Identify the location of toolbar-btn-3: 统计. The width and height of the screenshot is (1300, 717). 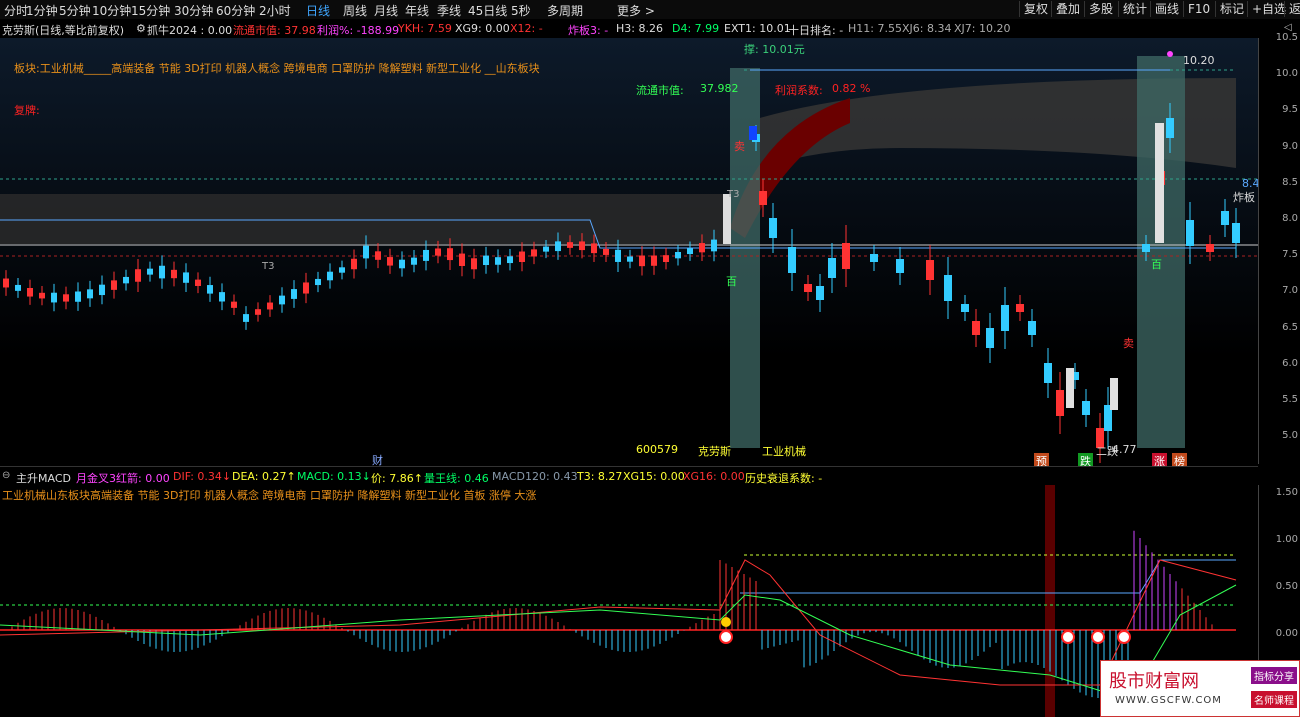
(1134, 9).